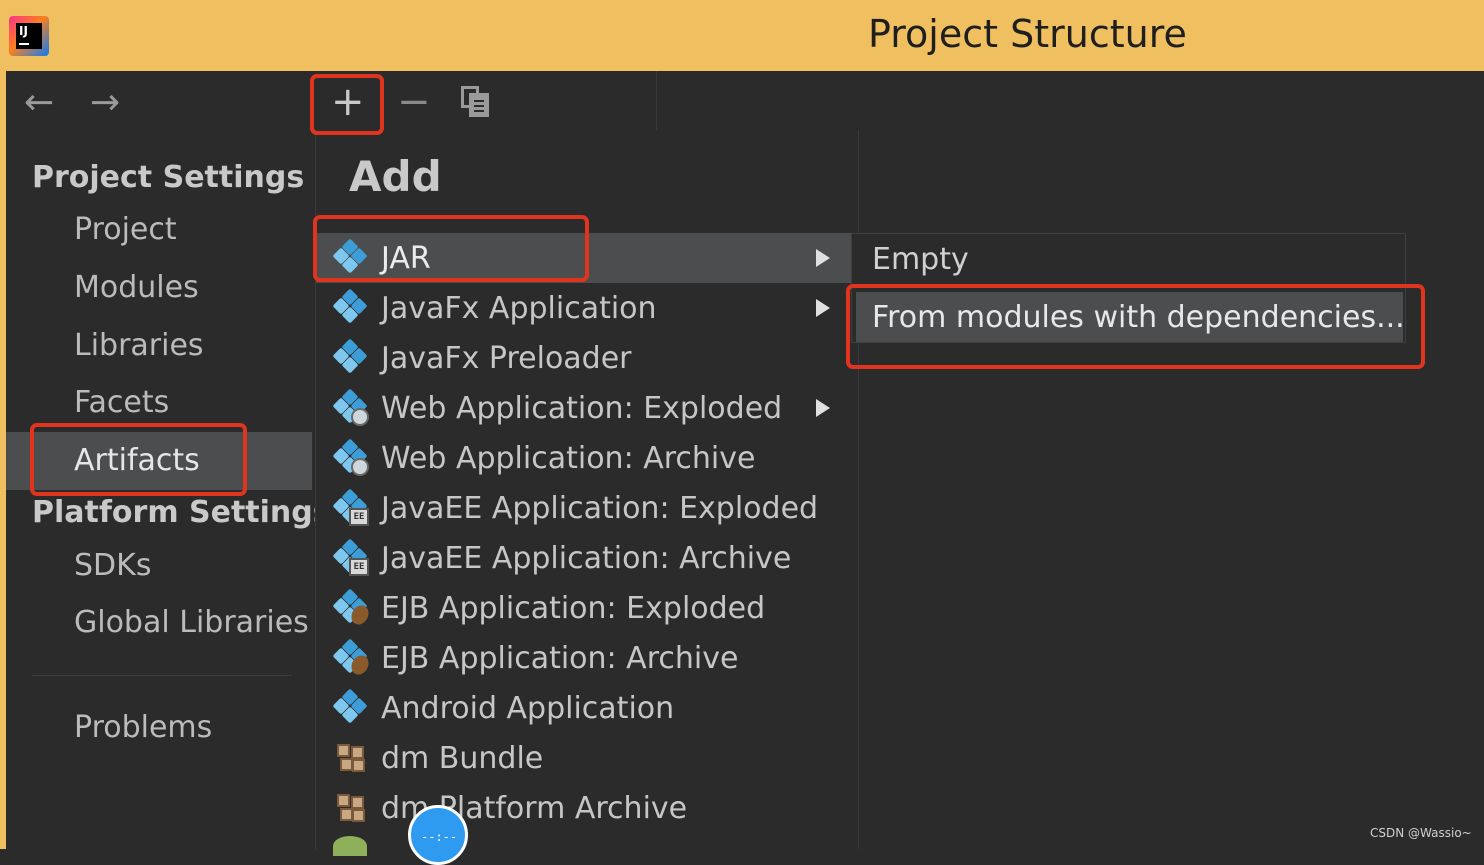 The height and width of the screenshot is (865, 1484). Describe the element at coordinates (1421, 833) in the screenshot. I see `watermark: CSDN @Wassio~` at that location.